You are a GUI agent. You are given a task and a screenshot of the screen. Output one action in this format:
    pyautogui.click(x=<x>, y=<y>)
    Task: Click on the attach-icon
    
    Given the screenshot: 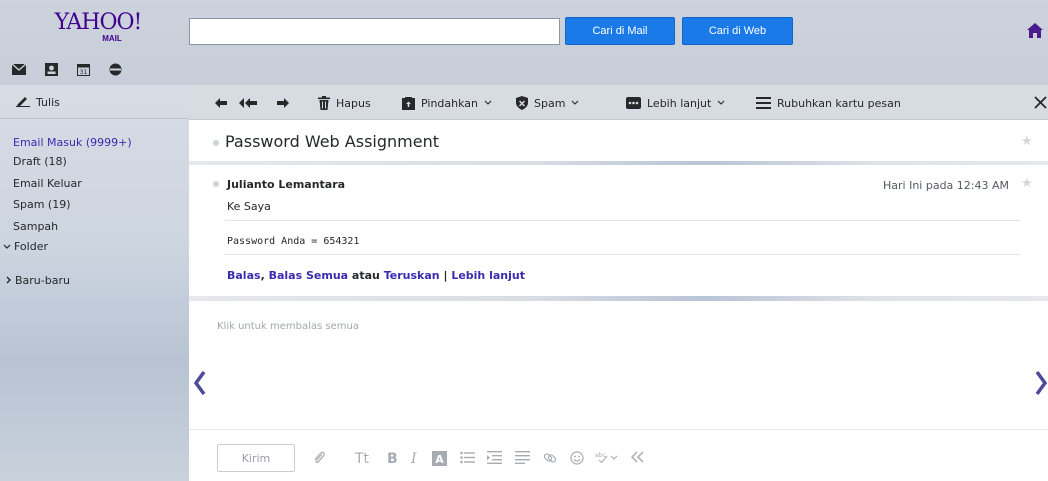 What is the action you would take?
    pyautogui.click(x=319, y=460)
    